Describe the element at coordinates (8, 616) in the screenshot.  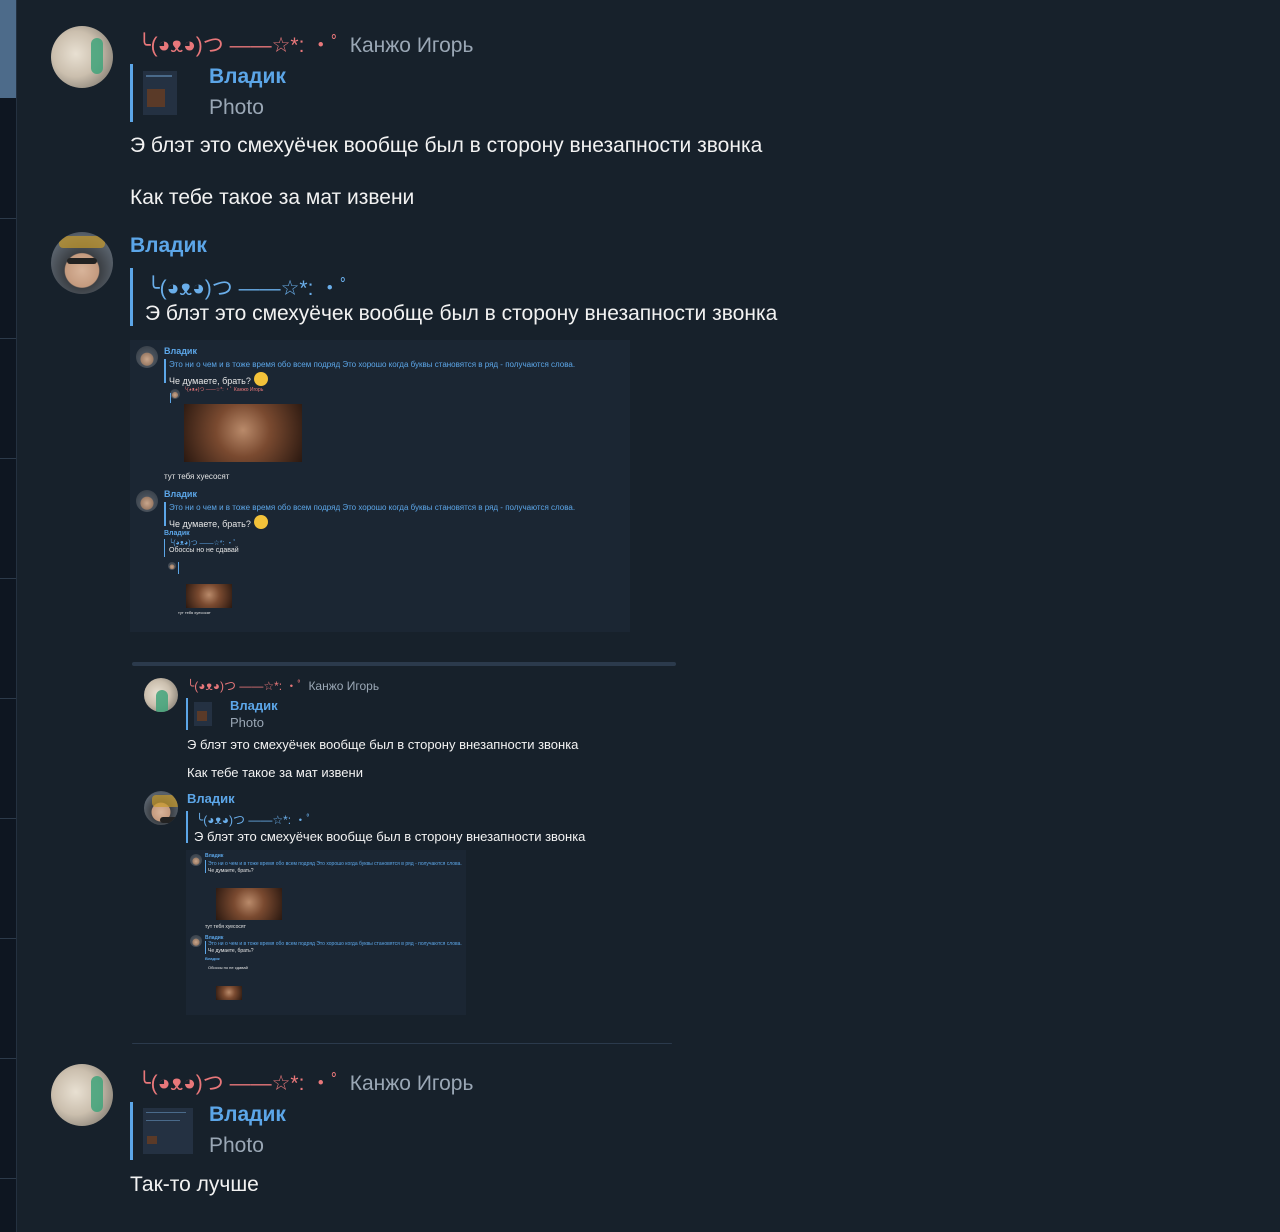
I see `chat-list-strip` at that location.